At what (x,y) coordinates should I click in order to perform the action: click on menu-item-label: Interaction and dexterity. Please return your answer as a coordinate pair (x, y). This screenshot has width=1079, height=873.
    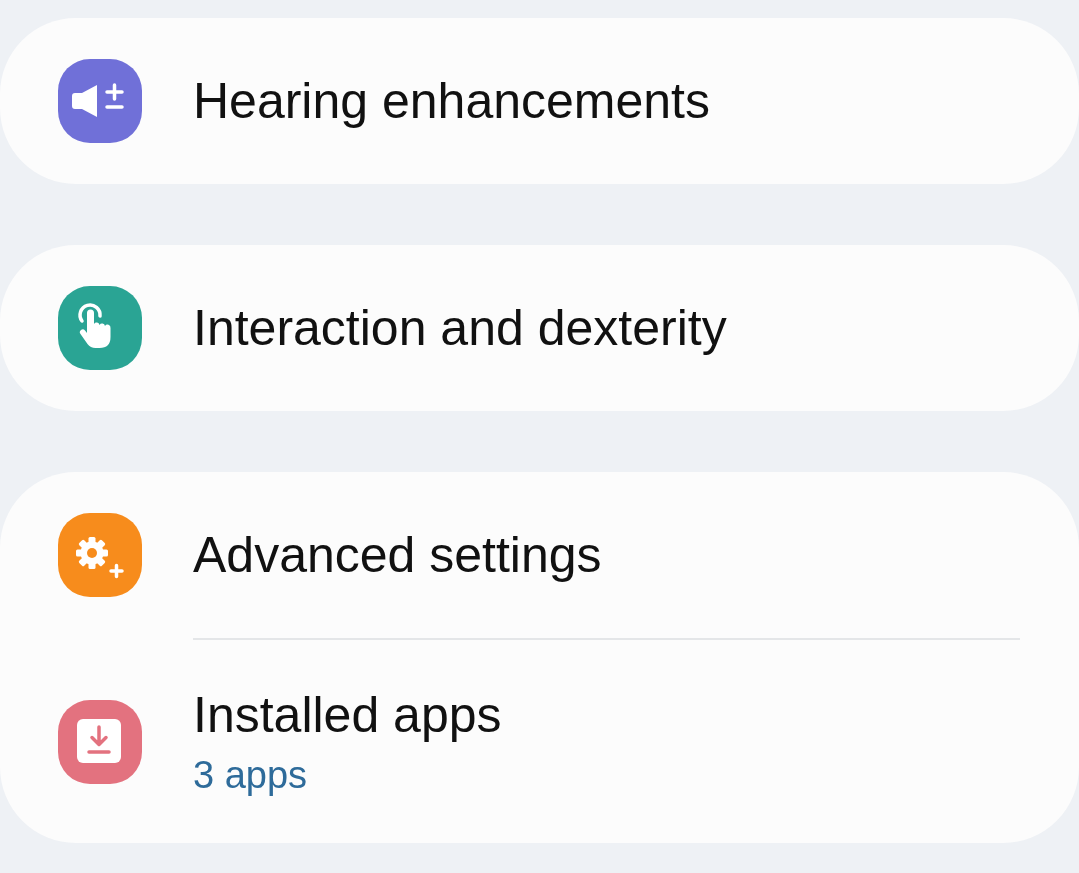
    Looking at the image, I should click on (460, 328).